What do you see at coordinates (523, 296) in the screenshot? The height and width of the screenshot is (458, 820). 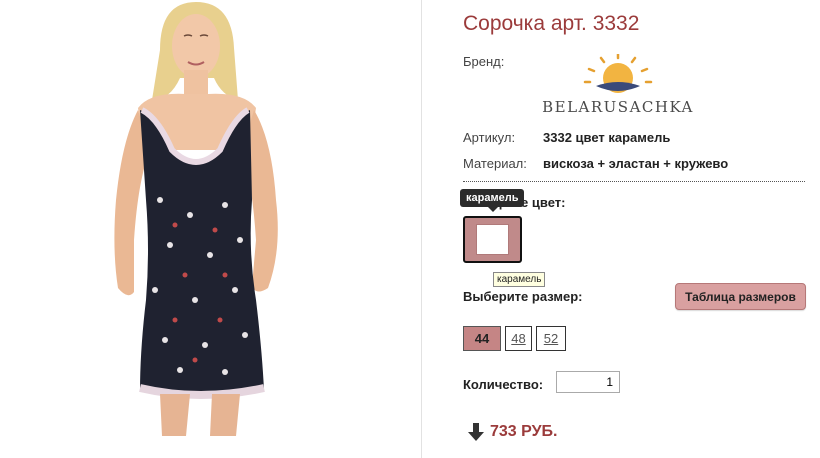 I see `choose-size-label: Выберите размер:` at bounding box center [523, 296].